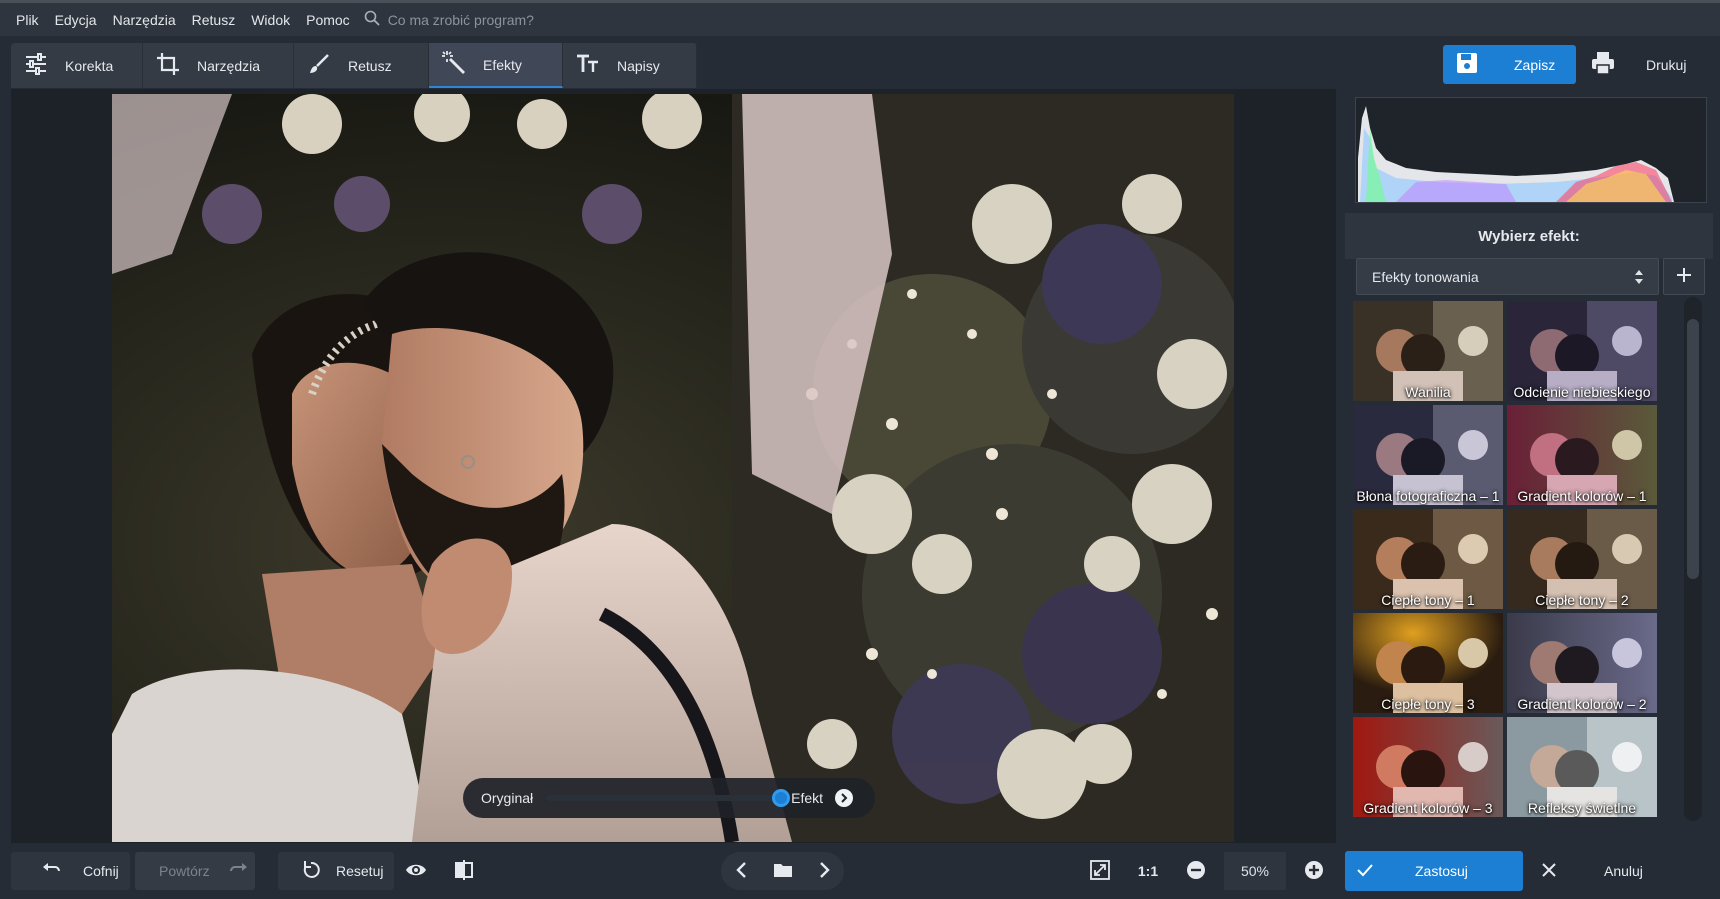 Image resolution: width=1720 pixels, height=899 pixels. I want to click on reset-button: Resetuj, so click(336, 871).